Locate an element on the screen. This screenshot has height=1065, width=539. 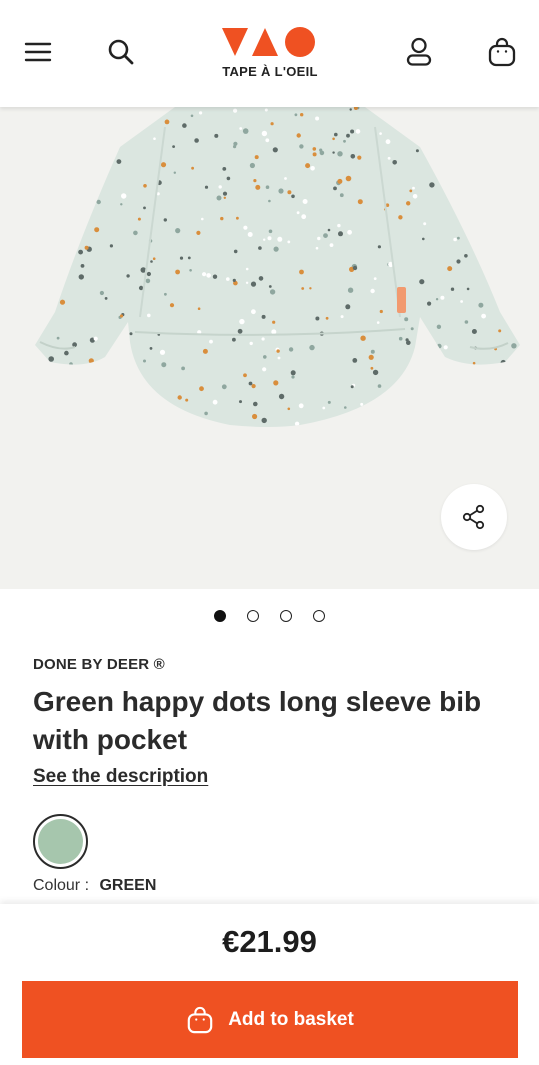
colour-row: Colour : GREEN is located at coordinates (94, 886).